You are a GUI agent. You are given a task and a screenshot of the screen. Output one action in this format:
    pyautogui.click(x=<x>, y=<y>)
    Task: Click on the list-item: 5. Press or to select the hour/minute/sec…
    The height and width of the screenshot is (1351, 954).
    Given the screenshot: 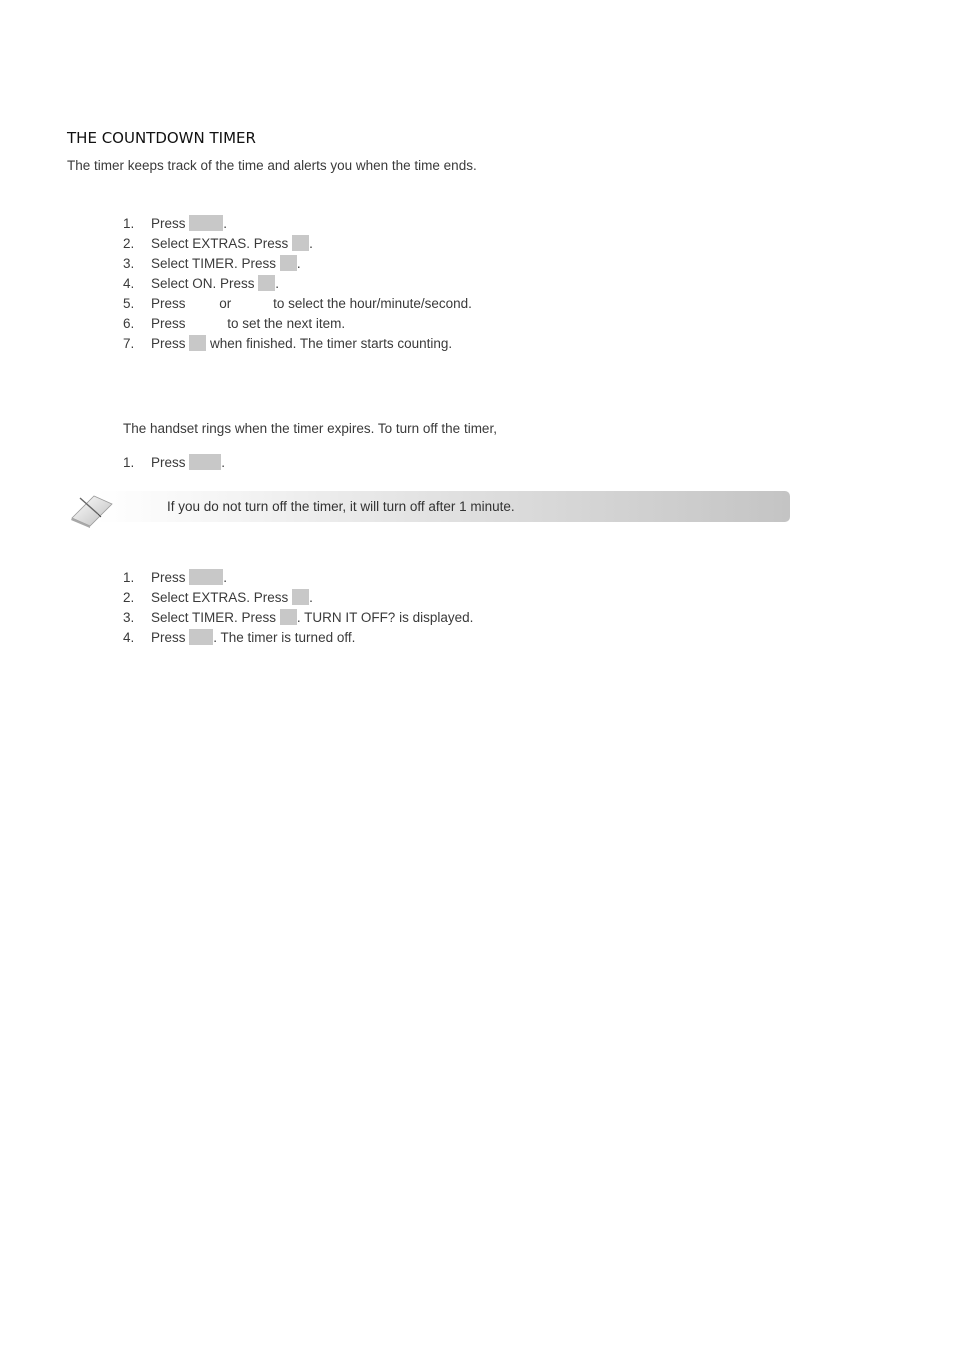 What is the action you would take?
    pyautogui.click(x=297, y=303)
    